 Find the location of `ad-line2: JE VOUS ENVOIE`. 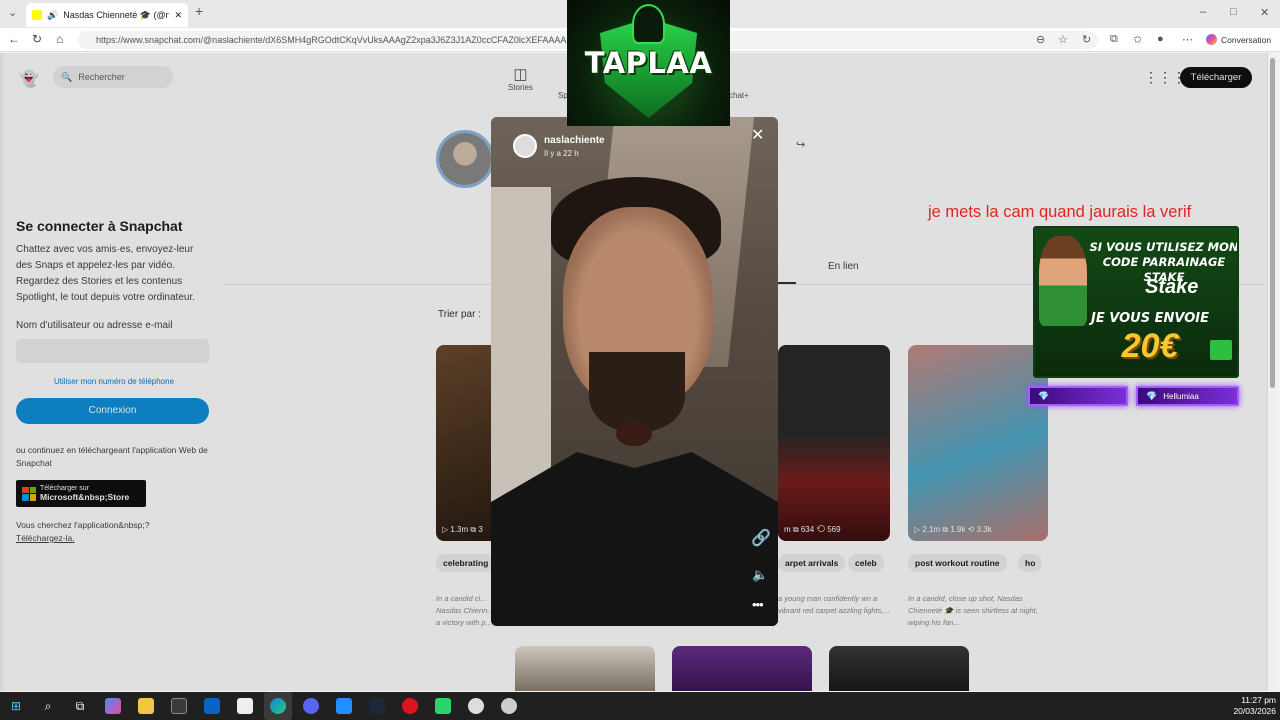

ad-line2: JE VOUS ENVOIE is located at coordinates (1150, 318).